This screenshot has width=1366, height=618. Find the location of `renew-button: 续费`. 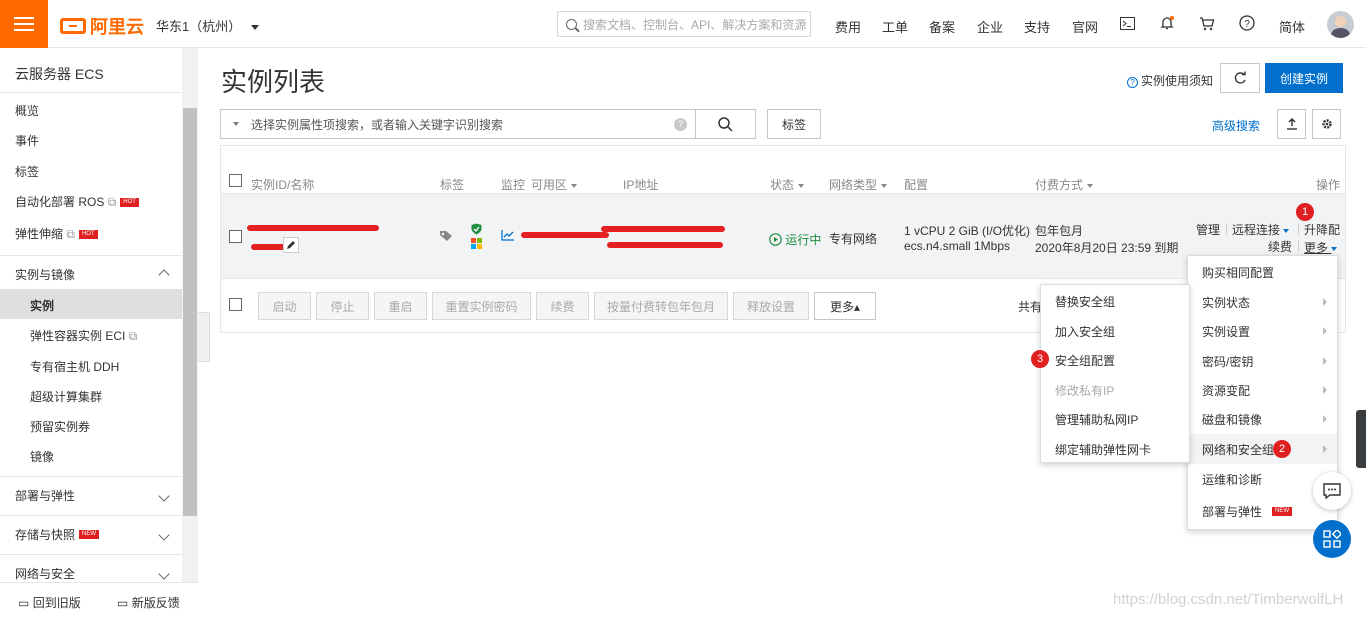

renew-button: 续费 is located at coordinates (562, 306).